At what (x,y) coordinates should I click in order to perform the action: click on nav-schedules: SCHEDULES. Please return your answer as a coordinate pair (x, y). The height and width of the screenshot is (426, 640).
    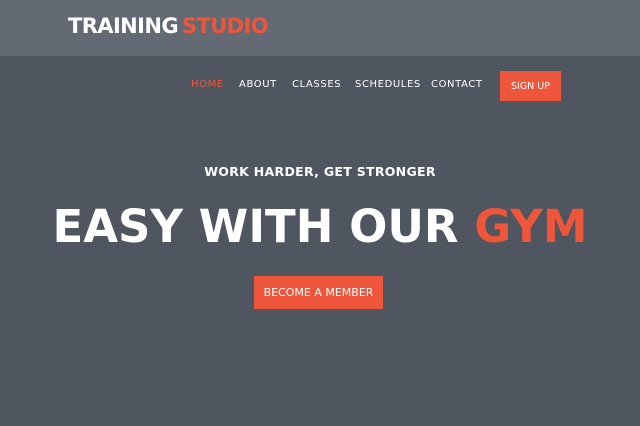
    Looking at the image, I should click on (388, 84).